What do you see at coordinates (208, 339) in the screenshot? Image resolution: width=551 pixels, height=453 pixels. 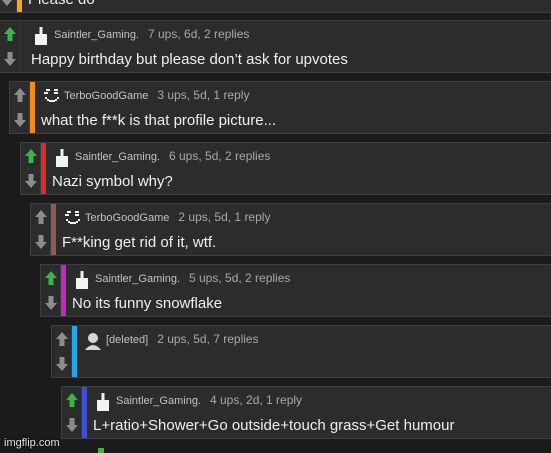 I see `comment-info: 2 ups, 5d, 7 replies` at bounding box center [208, 339].